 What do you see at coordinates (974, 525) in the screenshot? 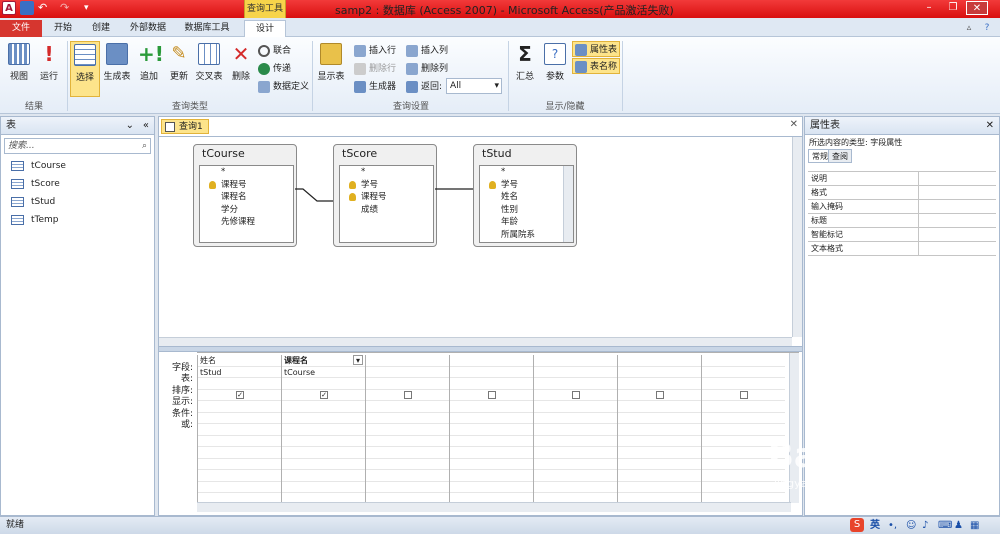
I see `toolbox-icon: ▦` at bounding box center [974, 525].